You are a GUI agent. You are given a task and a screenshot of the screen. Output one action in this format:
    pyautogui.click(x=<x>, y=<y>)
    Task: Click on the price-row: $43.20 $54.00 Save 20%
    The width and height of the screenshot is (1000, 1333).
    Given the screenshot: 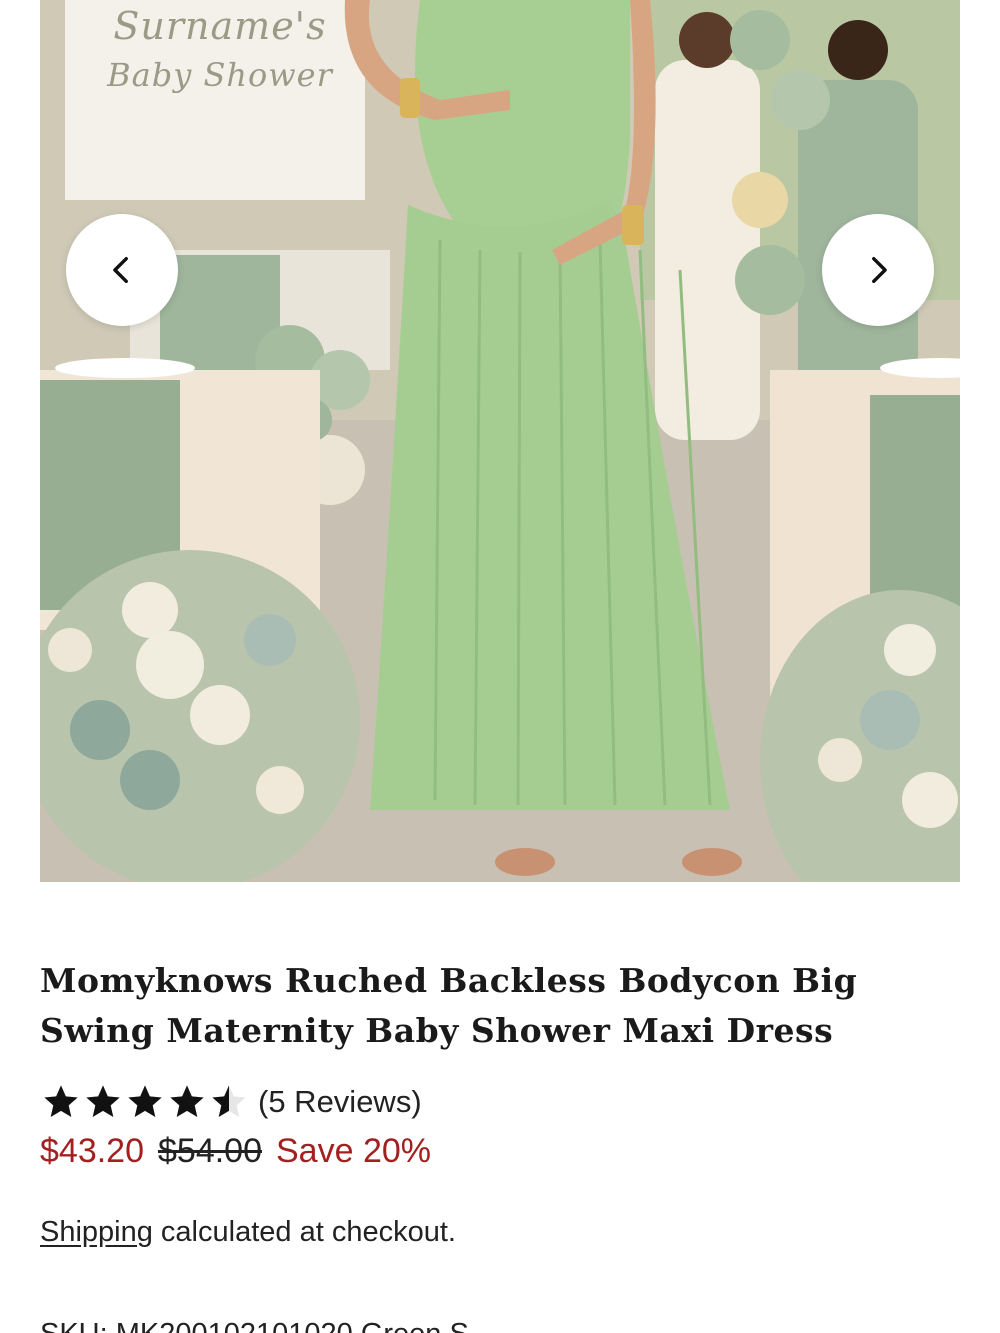 What is the action you would take?
    pyautogui.click(x=235, y=1151)
    